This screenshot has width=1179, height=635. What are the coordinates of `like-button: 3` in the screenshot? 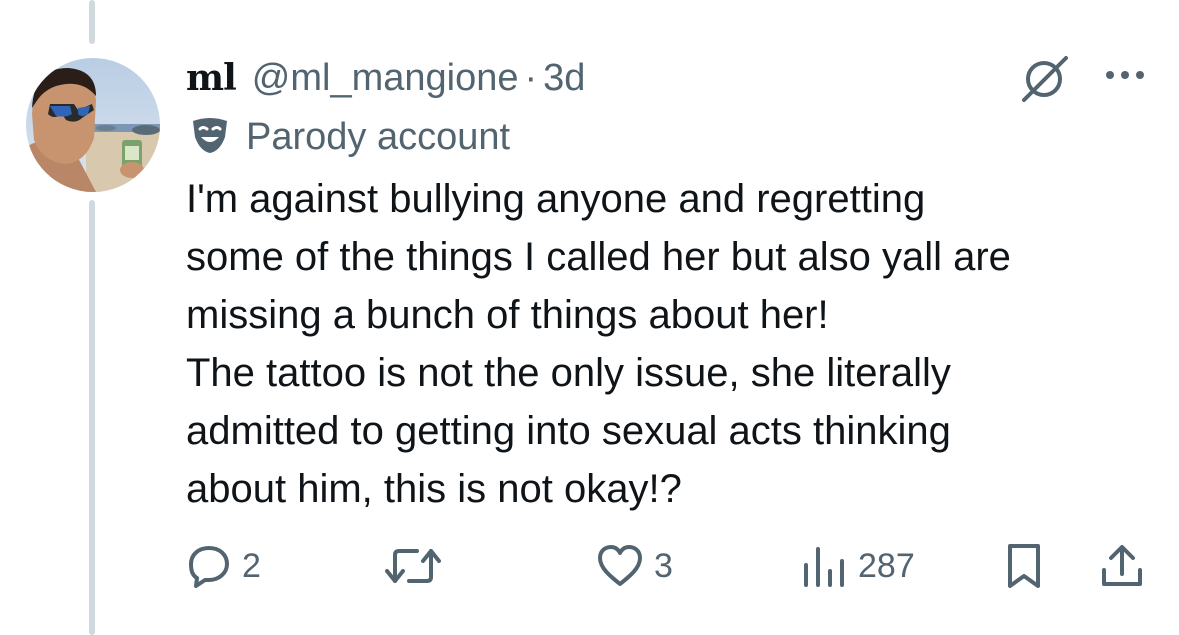 It's located at (634, 566).